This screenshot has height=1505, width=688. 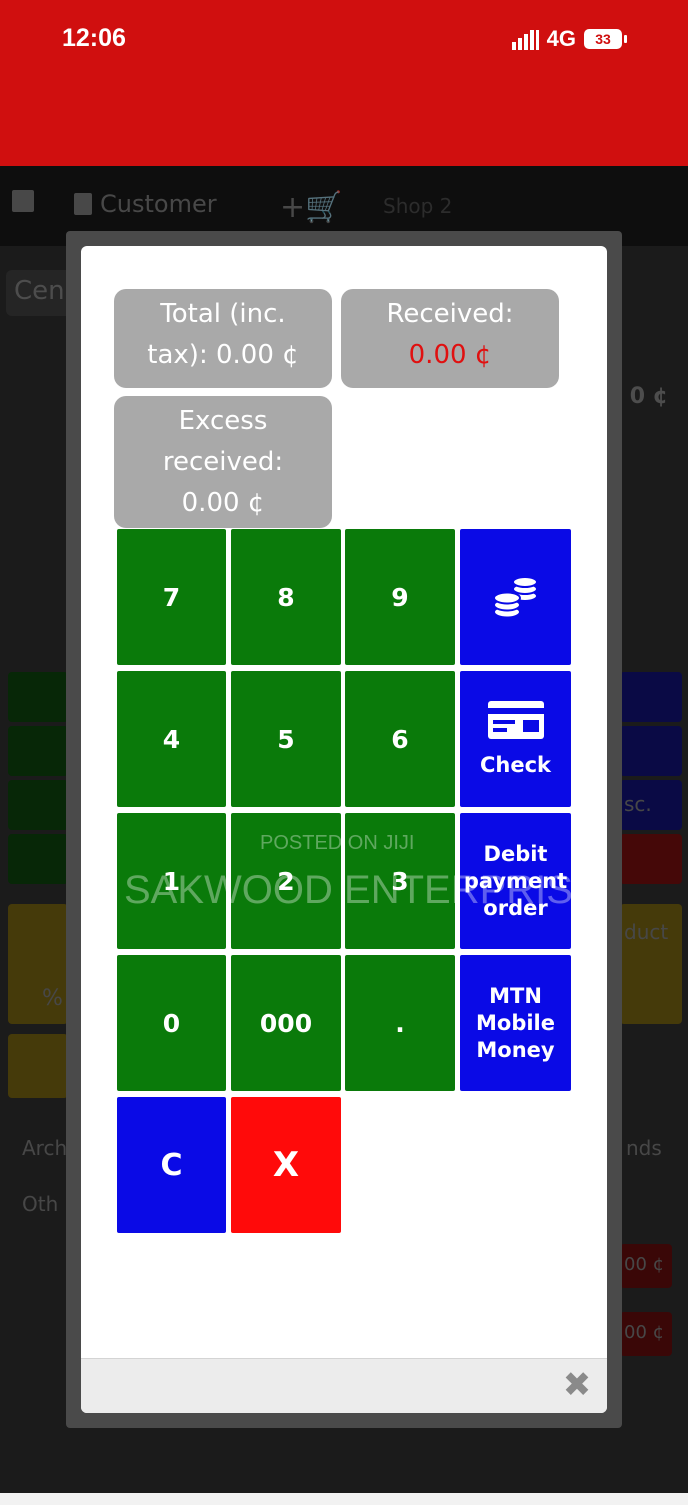 What do you see at coordinates (171, 1023) in the screenshot?
I see `key-0: 0` at bounding box center [171, 1023].